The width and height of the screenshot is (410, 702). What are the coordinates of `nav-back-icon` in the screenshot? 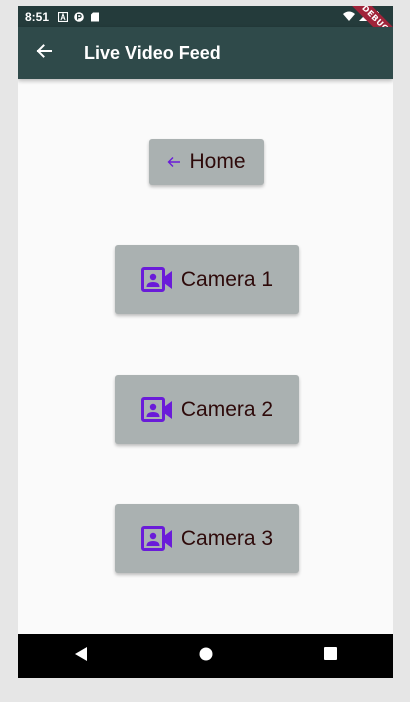 It's located at (81, 656).